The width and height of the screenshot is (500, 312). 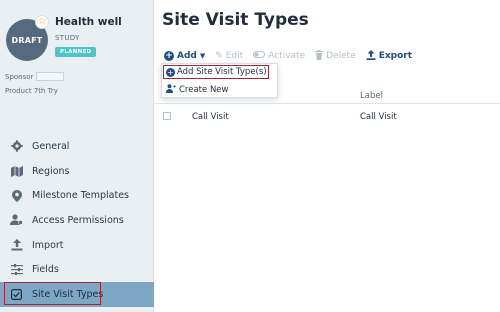 What do you see at coordinates (187, 56) in the screenshot?
I see `add-label: Add` at bounding box center [187, 56].